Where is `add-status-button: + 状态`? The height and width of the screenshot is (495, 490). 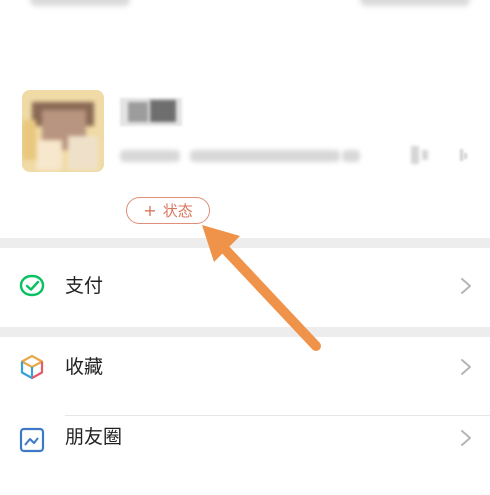
add-status-button: + 状态 is located at coordinates (168, 210).